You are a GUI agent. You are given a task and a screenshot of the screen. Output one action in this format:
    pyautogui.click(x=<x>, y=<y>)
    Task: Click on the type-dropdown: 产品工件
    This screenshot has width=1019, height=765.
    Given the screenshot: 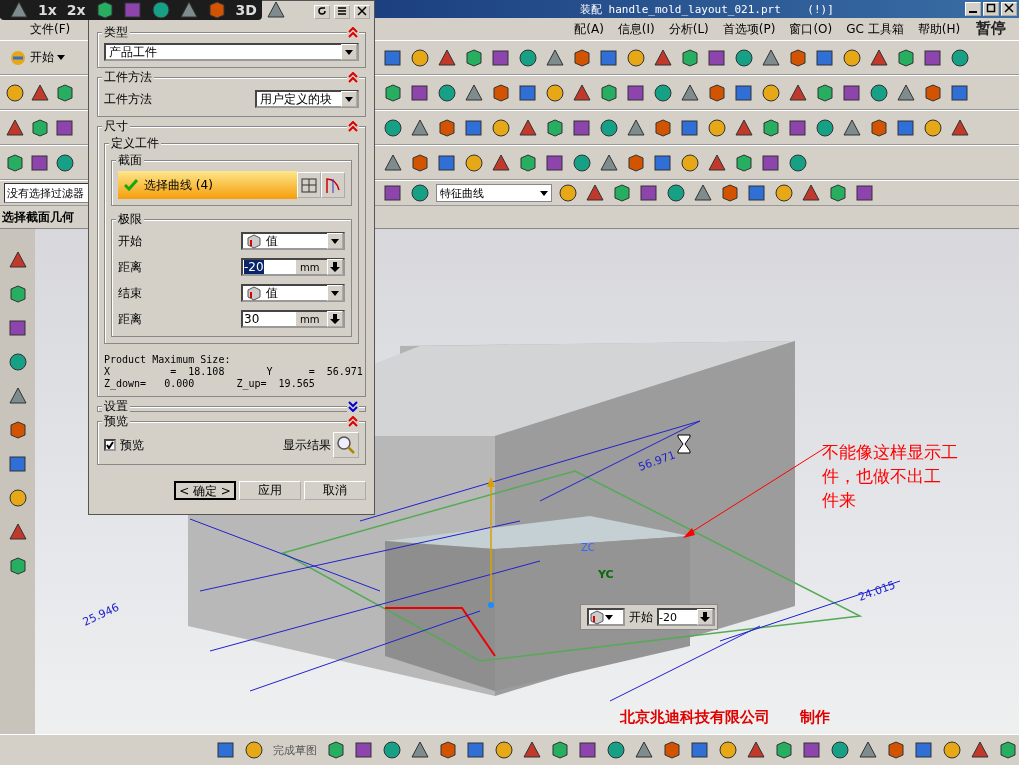 What is the action you would take?
    pyautogui.click(x=231, y=52)
    